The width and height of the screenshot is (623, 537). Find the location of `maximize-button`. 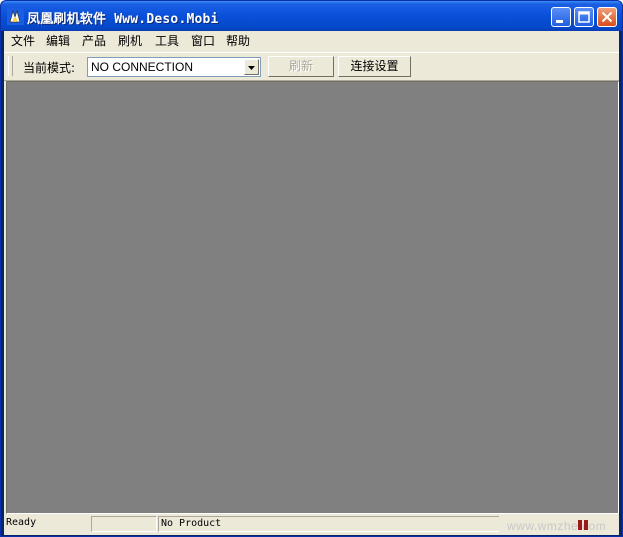

maximize-button is located at coordinates (584, 17).